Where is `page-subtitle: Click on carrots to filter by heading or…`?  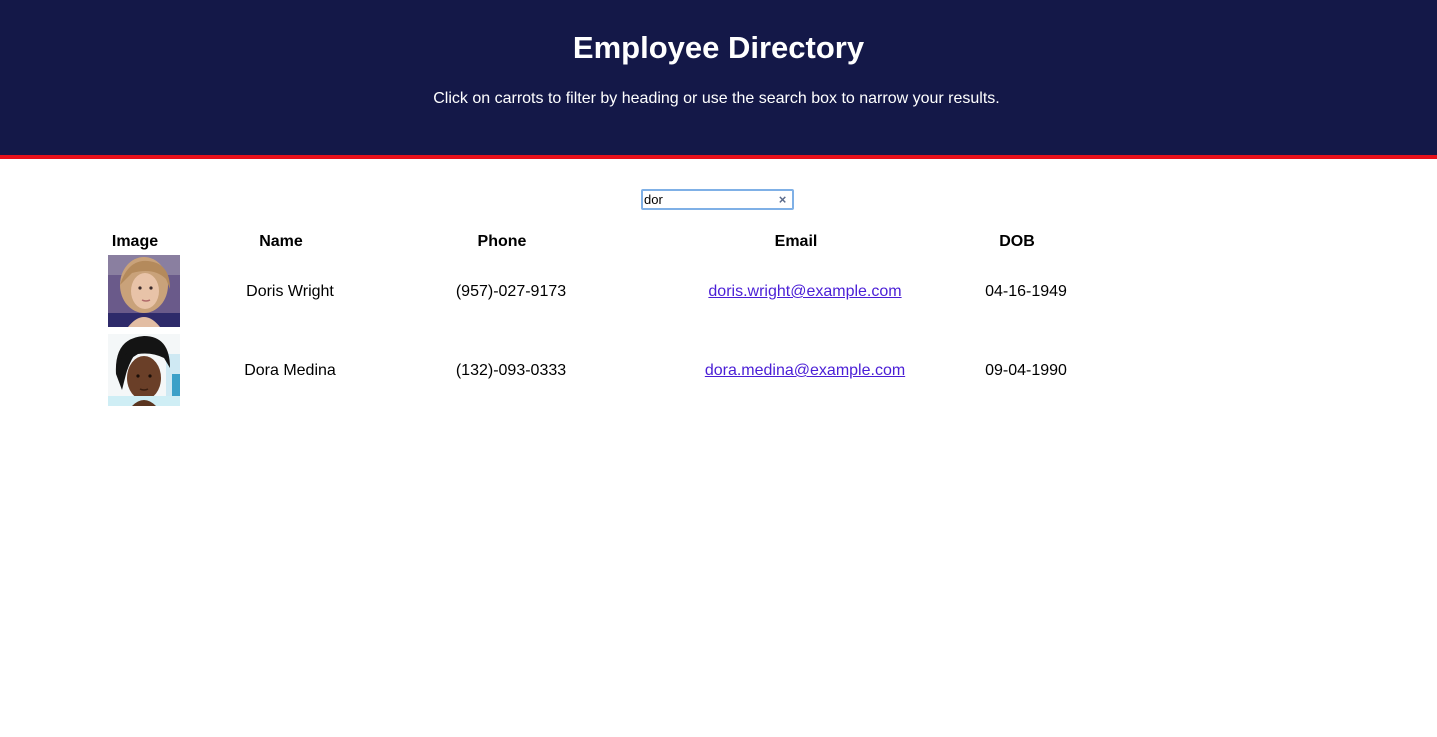 page-subtitle: Click on carrots to filter by heading or… is located at coordinates (716, 98).